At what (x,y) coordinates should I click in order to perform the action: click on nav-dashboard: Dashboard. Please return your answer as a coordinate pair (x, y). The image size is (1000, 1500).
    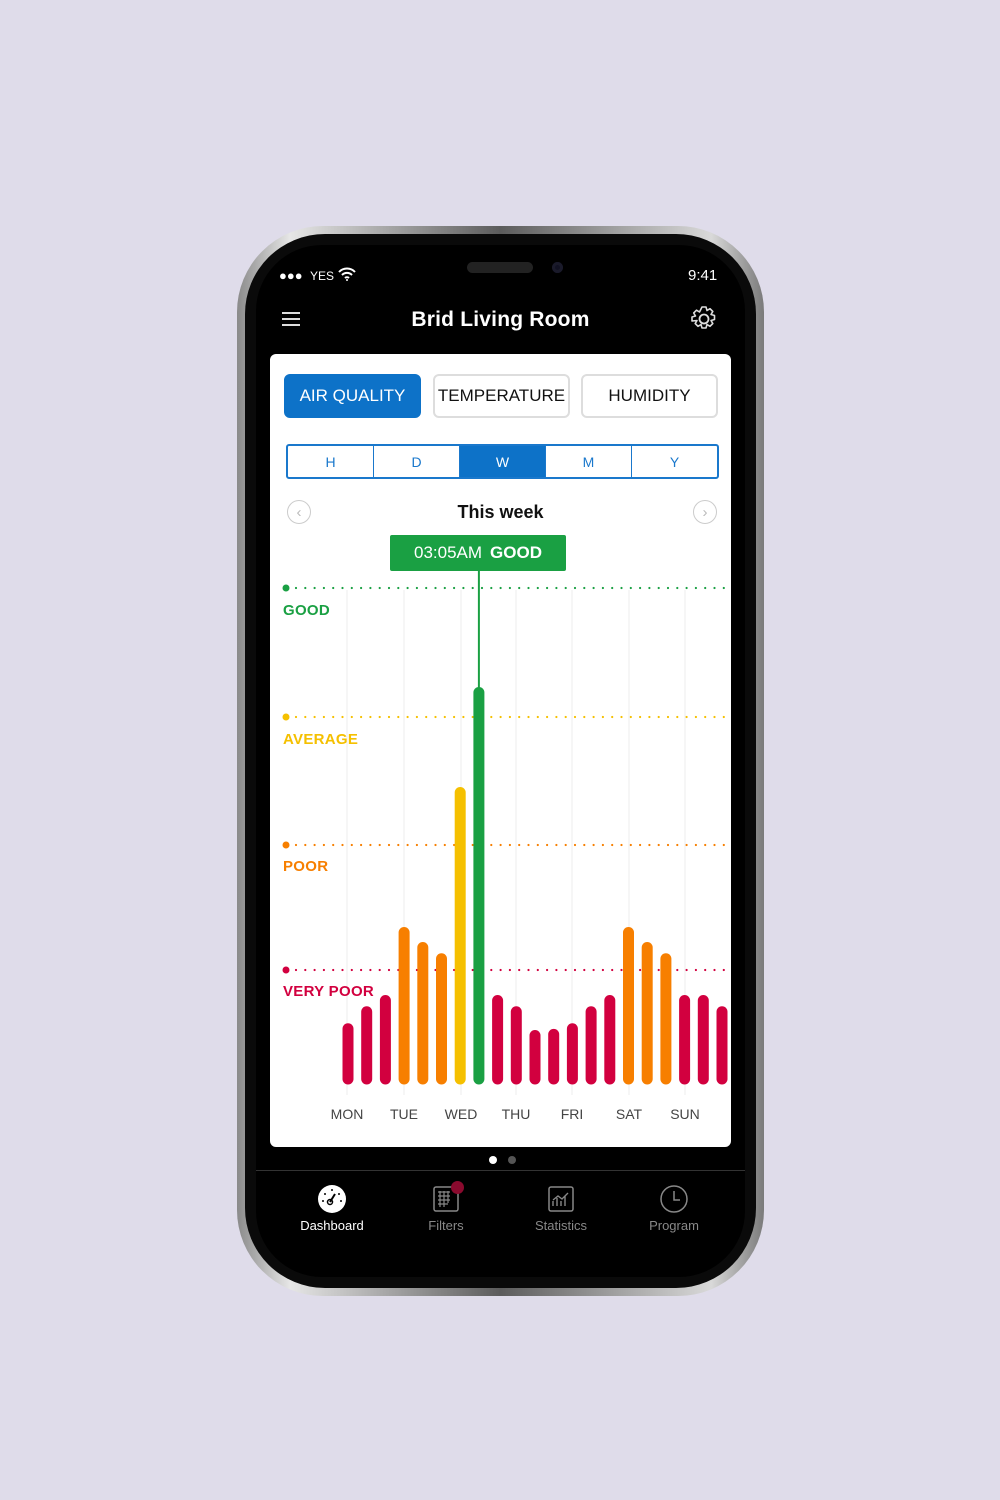
    Looking at the image, I should click on (332, 1208).